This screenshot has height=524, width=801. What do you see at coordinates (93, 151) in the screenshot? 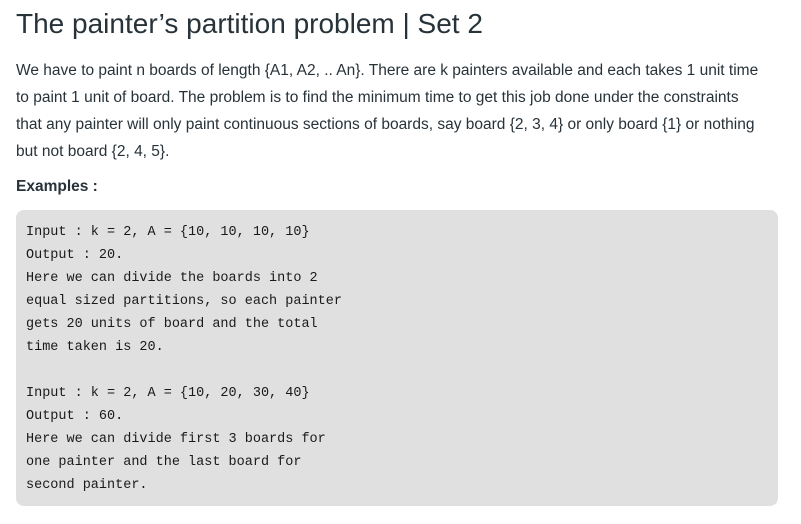
I see `description-line: but not board {2, 4, 5}.` at bounding box center [93, 151].